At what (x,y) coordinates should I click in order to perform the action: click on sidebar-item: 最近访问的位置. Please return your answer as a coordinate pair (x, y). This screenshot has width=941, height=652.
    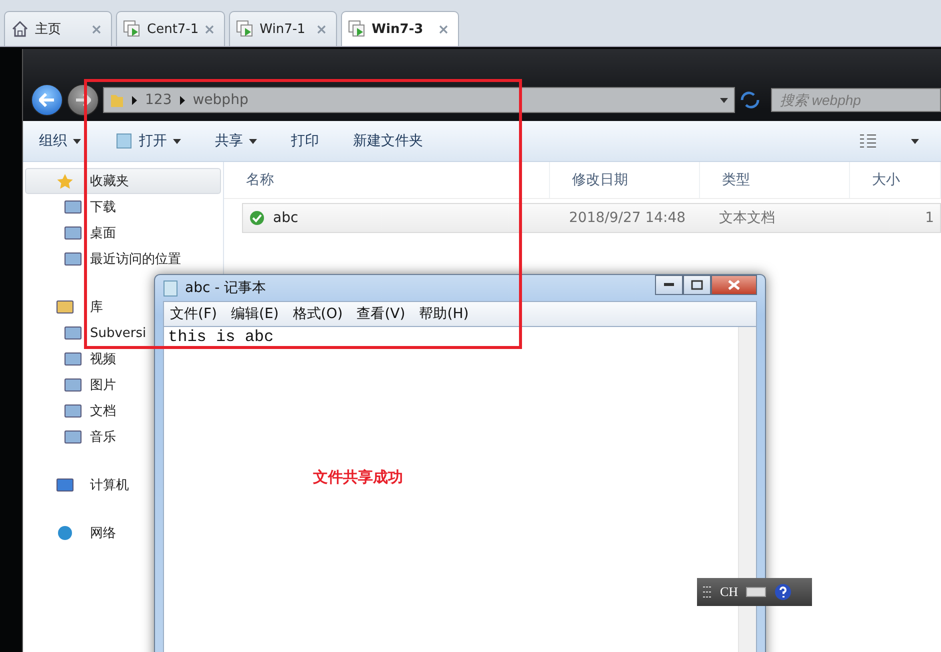
    Looking at the image, I should click on (105, 259).